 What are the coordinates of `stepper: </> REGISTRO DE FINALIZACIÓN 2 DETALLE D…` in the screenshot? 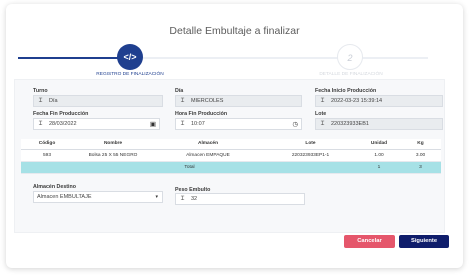 It's located at (234, 62).